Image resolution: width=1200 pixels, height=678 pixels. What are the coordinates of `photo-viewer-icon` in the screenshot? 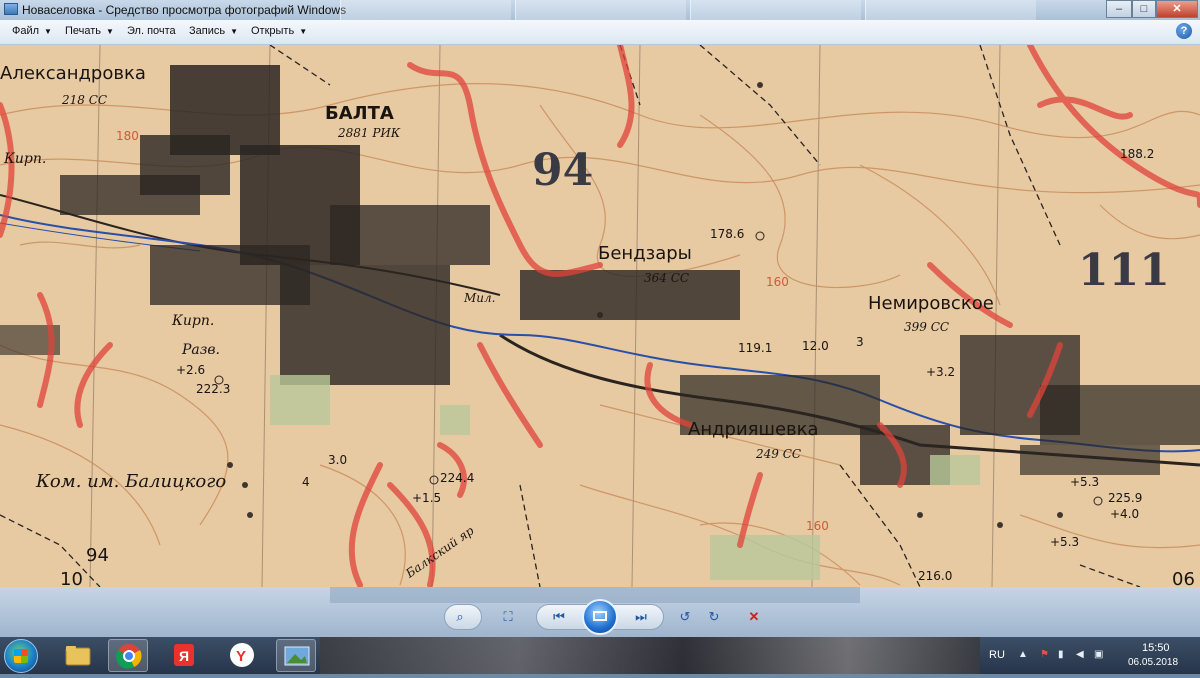 It's located at (297, 656).